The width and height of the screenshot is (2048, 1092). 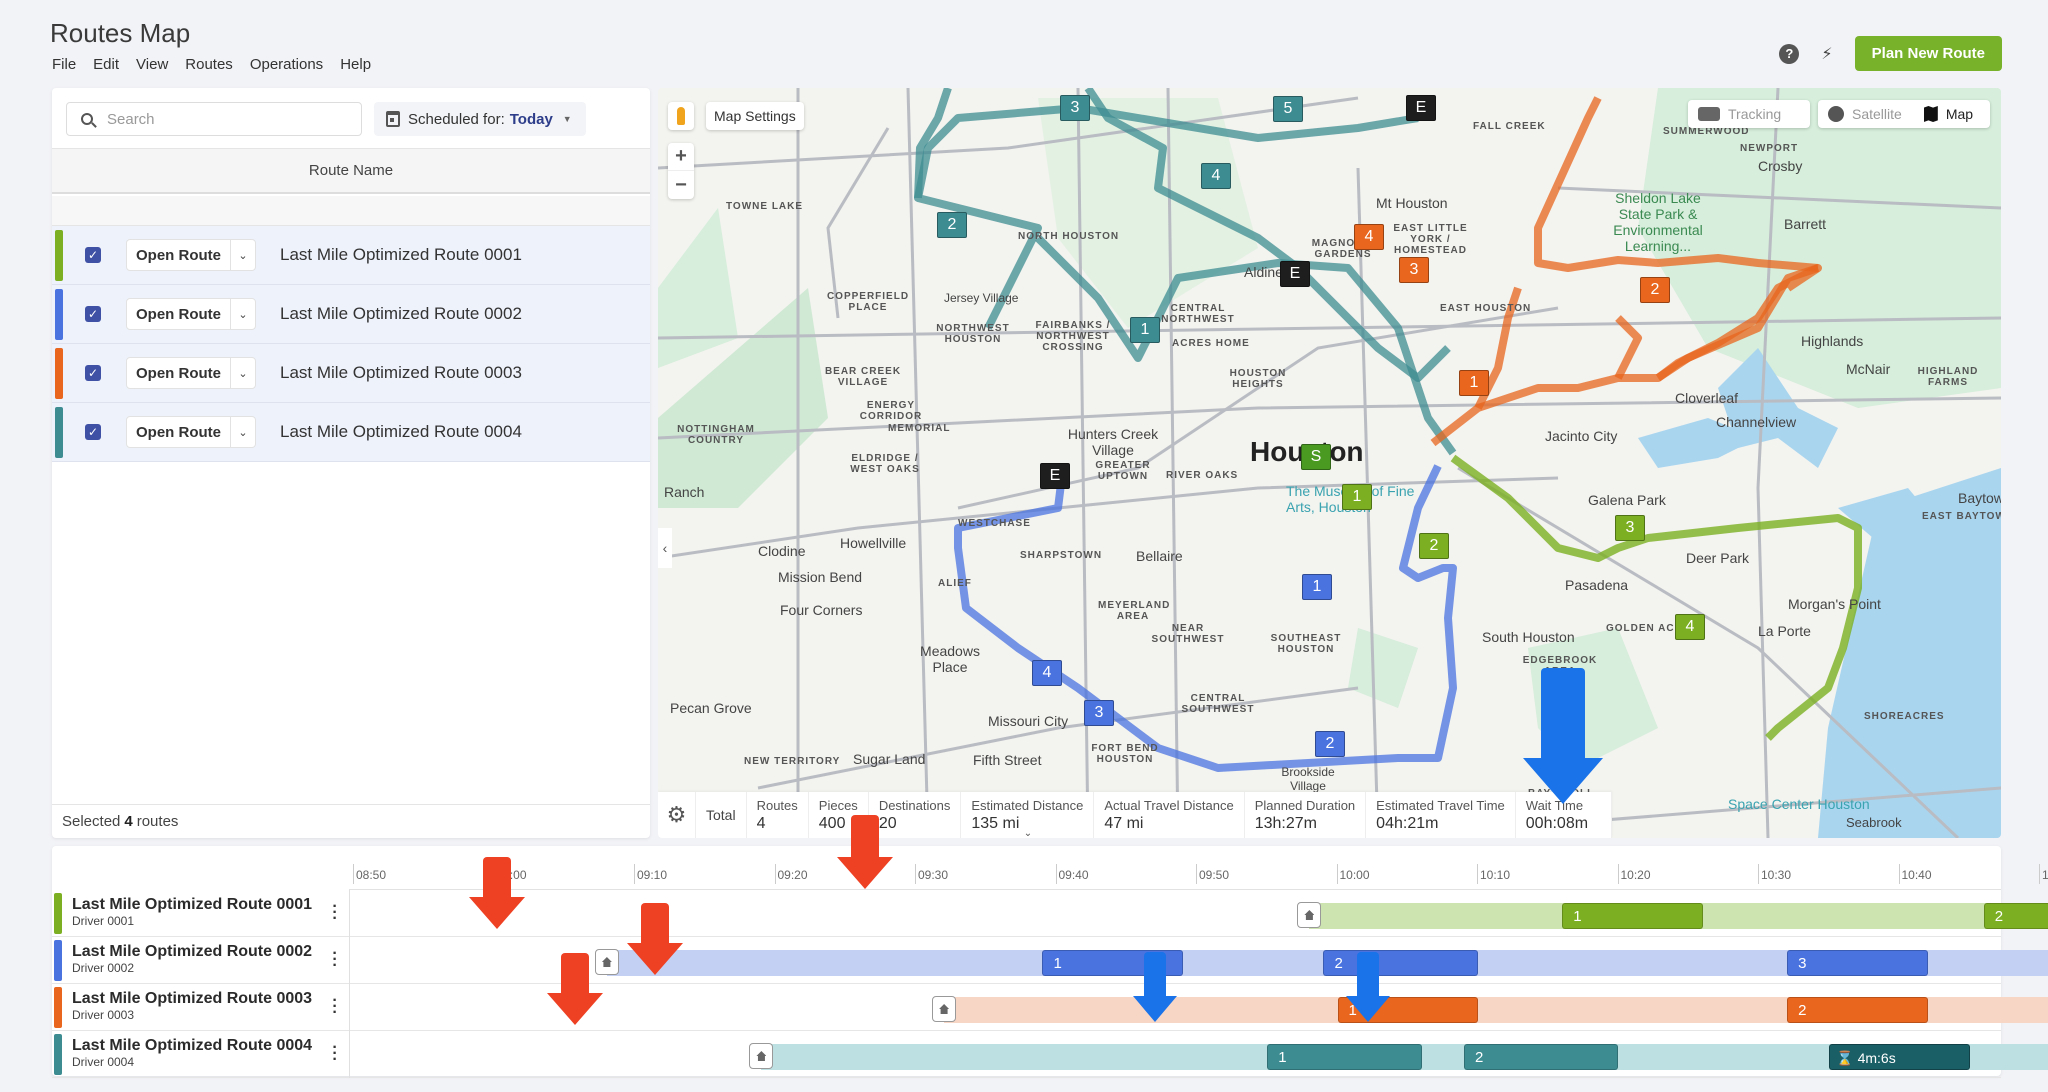 What do you see at coordinates (351, 211) in the screenshot?
I see `filter-row` at bounding box center [351, 211].